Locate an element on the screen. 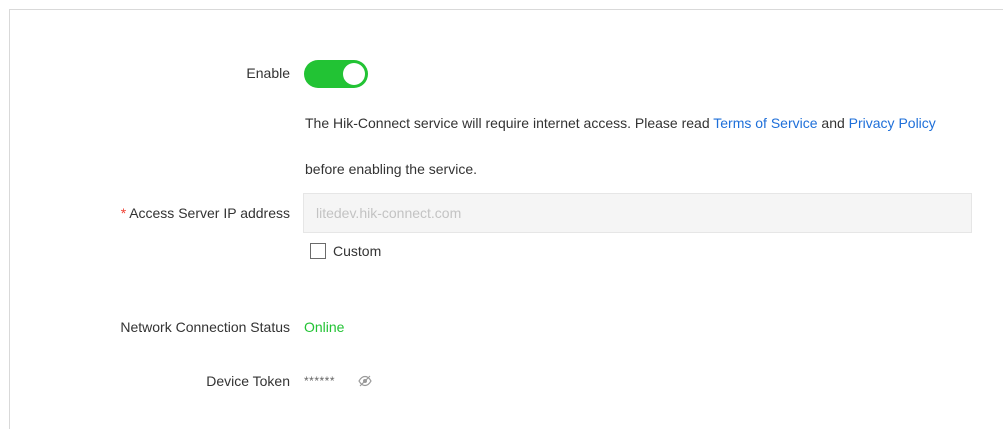 This screenshot has height=429, width=1003. network-status-label: Network Connection Status is located at coordinates (205, 327).